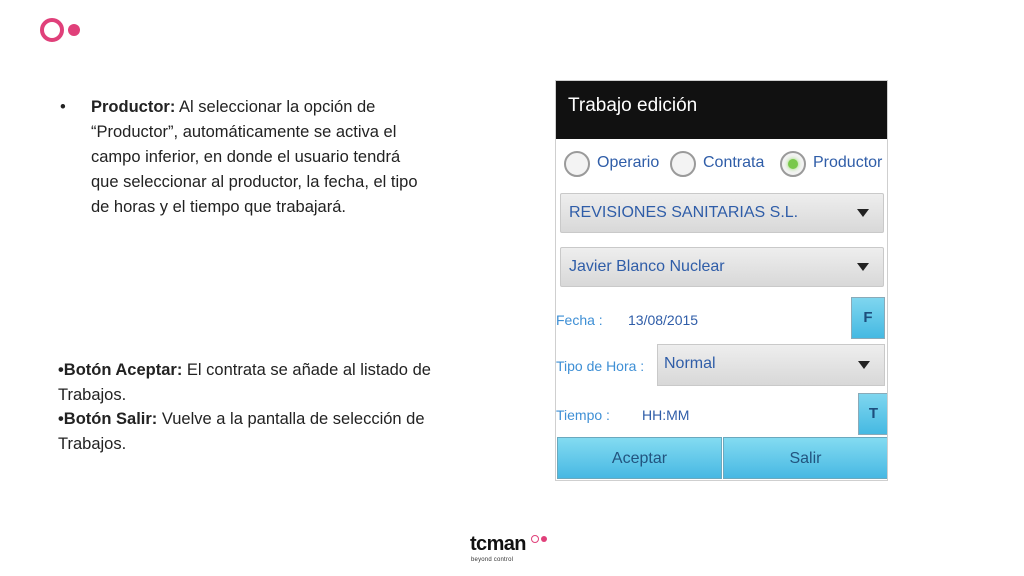 The height and width of the screenshot is (576, 1024). Describe the element at coordinates (734, 162) in the screenshot. I see `radio-contrata-label: Contrata` at that location.